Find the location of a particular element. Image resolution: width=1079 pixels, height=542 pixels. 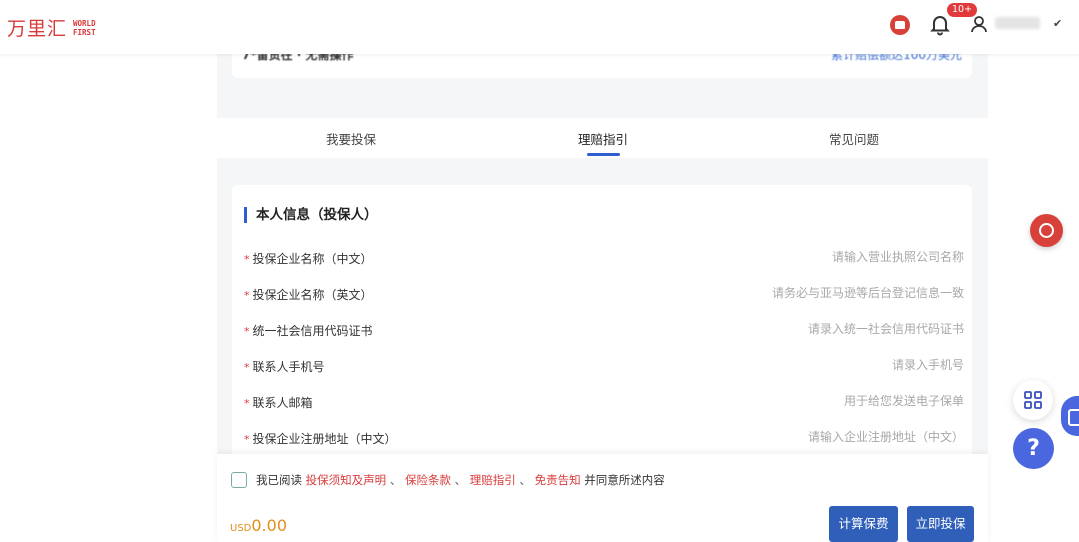

field-placeholder: 请输入营业执照公司名称 is located at coordinates (898, 256).